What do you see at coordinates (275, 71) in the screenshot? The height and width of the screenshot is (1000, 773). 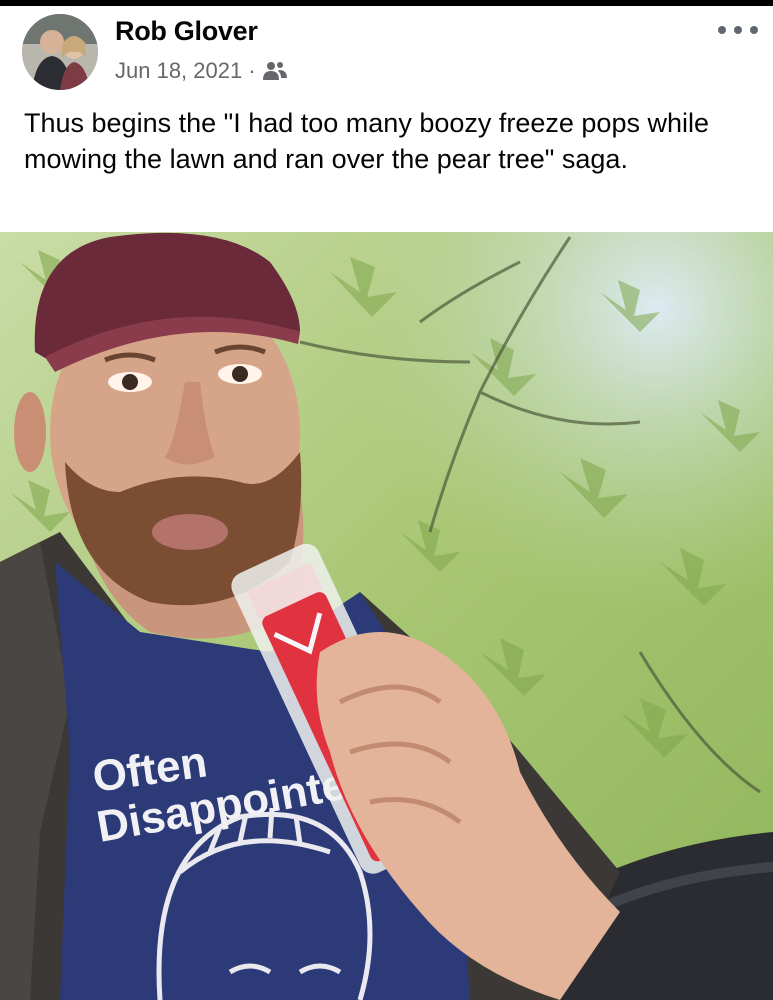 I see `friends-icon` at bounding box center [275, 71].